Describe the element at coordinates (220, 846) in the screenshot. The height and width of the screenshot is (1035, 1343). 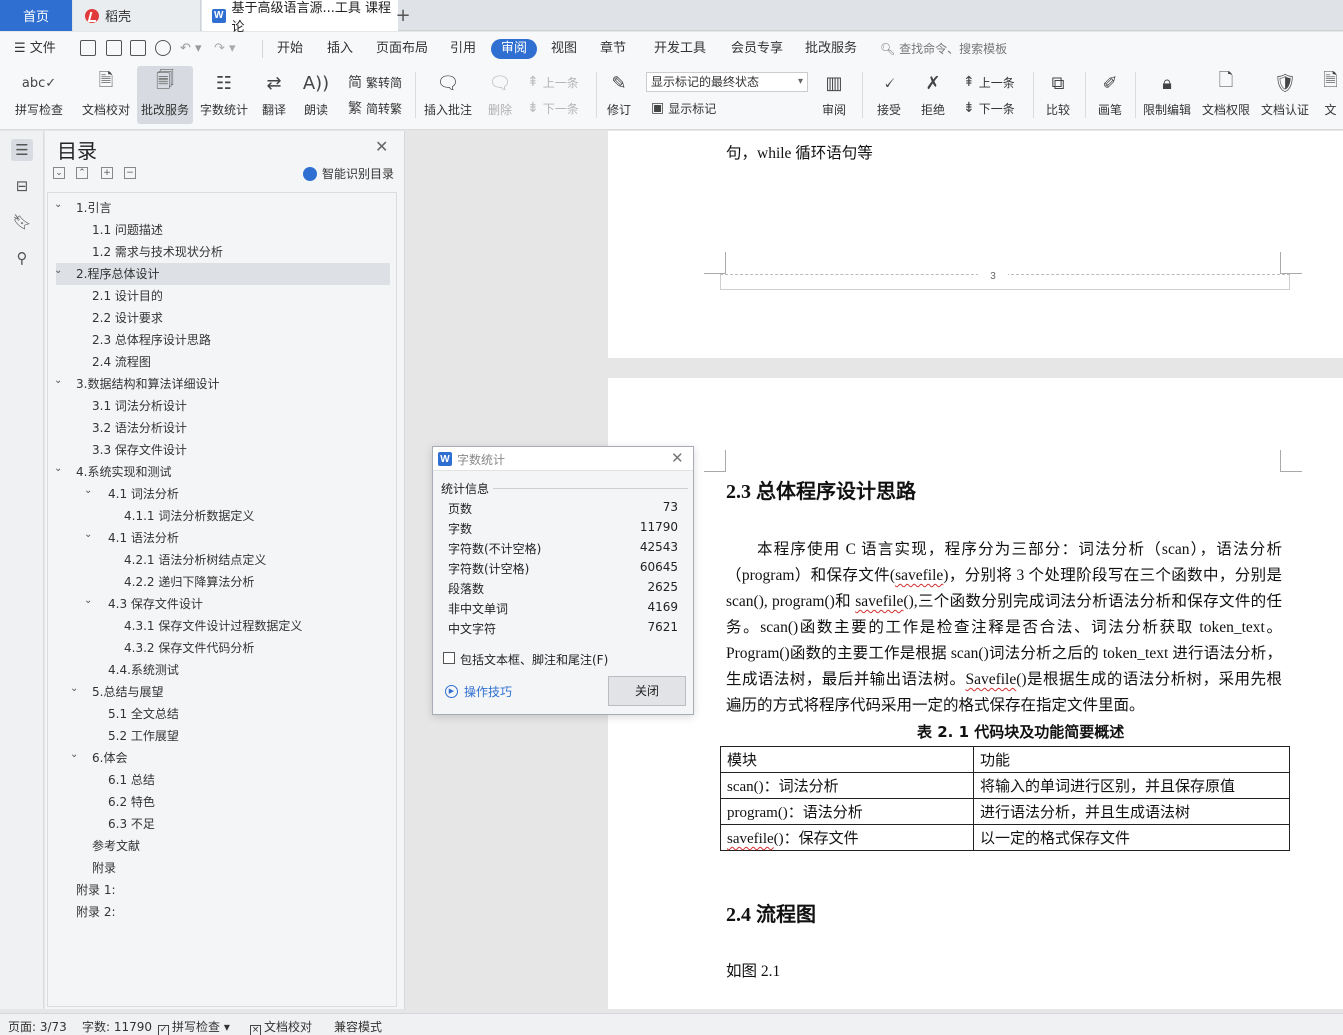
I see `toc-item: 参考文献` at that location.